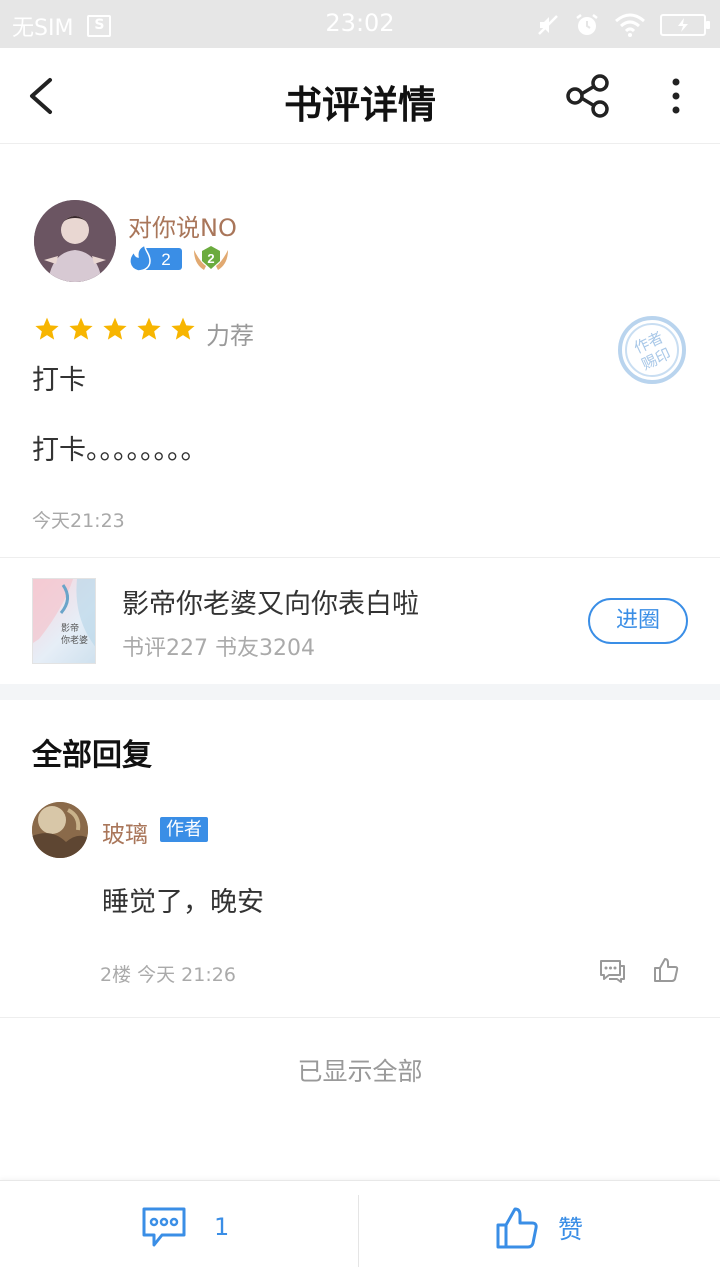  I want to click on reply-avatar, so click(60, 830).